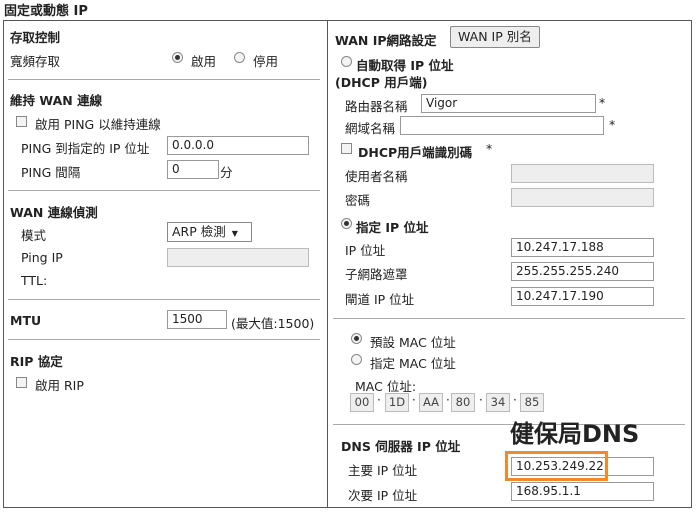  What do you see at coordinates (193, 169) in the screenshot?
I see `ping-interval-input: 0` at bounding box center [193, 169].